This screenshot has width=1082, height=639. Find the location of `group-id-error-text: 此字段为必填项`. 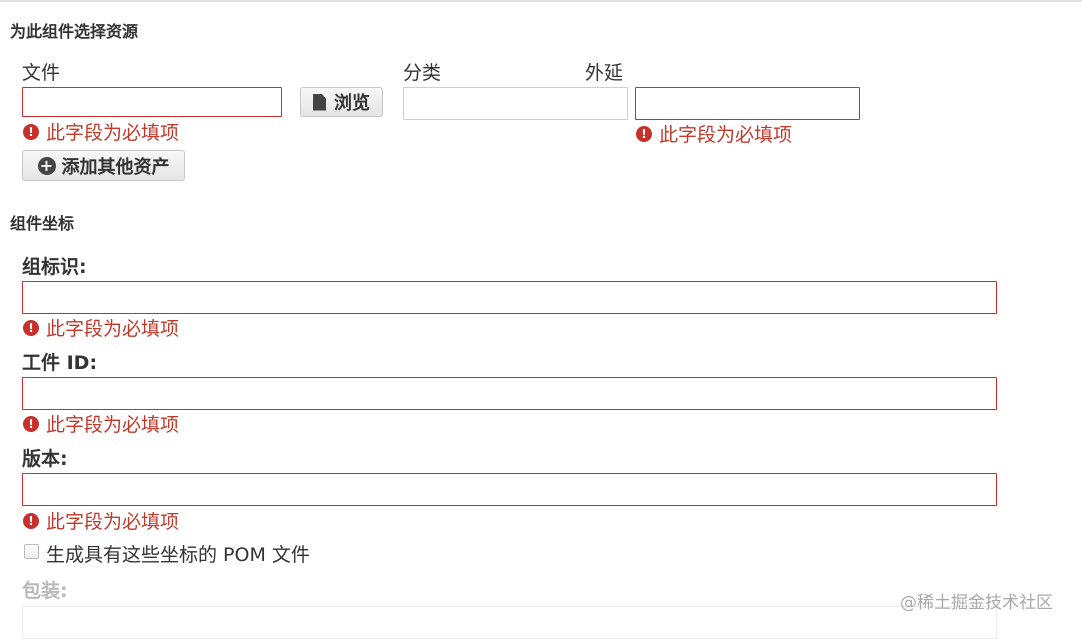

group-id-error-text: 此字段为必填项 is located at coordinates (113, 329).